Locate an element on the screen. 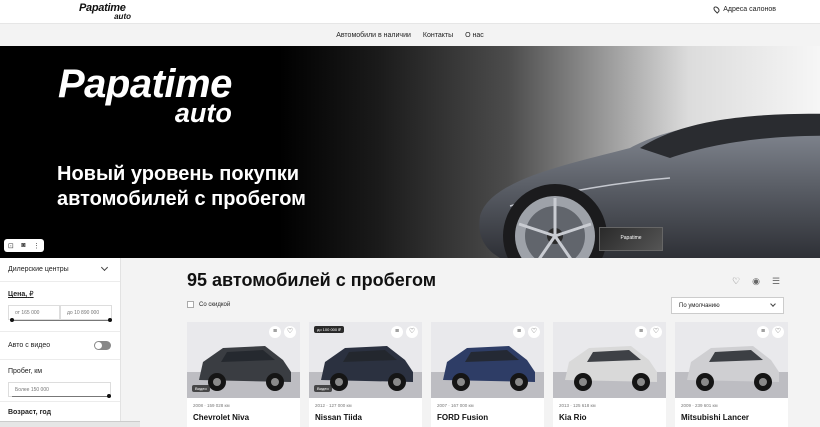 The image size is (820, 427). mileage-slider-handle is located at coordinates (109, 396).